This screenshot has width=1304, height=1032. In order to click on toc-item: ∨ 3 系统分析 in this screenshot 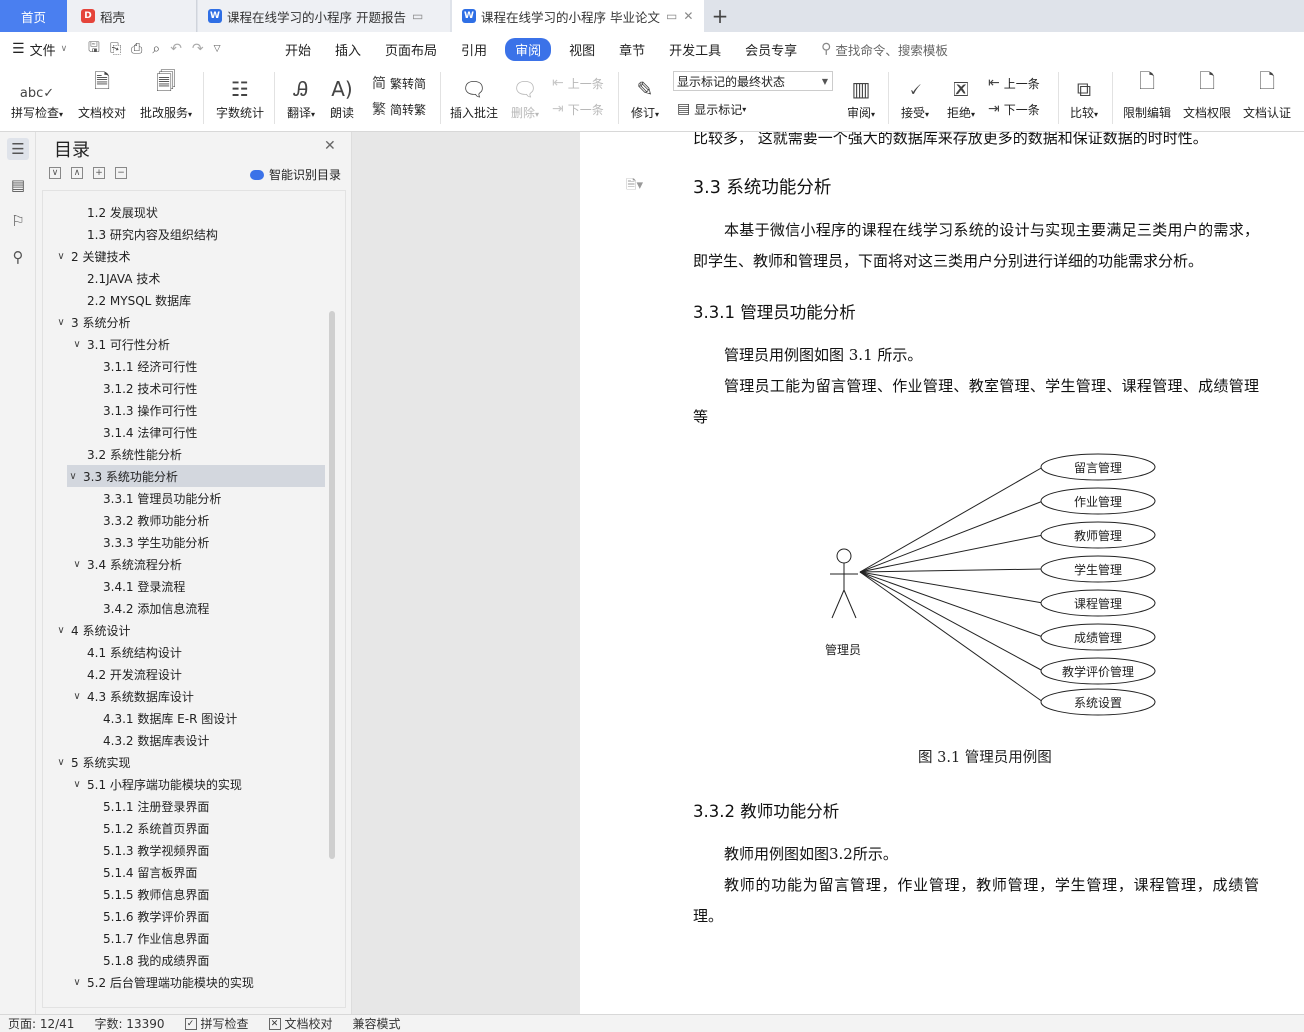, I will do `click(92, 322)`.